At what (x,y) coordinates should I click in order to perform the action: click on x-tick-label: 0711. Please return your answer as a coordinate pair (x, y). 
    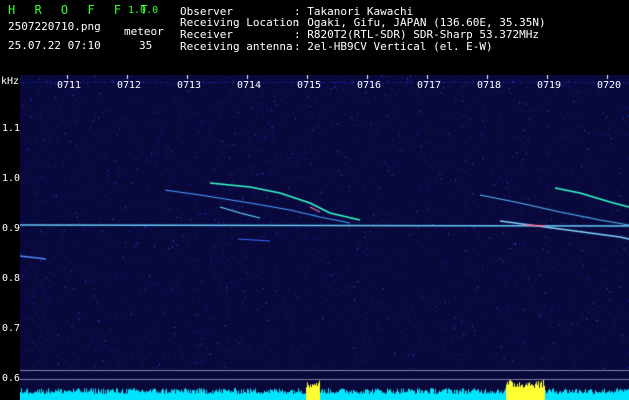
    Looking at the image, I should click on (69, 85).